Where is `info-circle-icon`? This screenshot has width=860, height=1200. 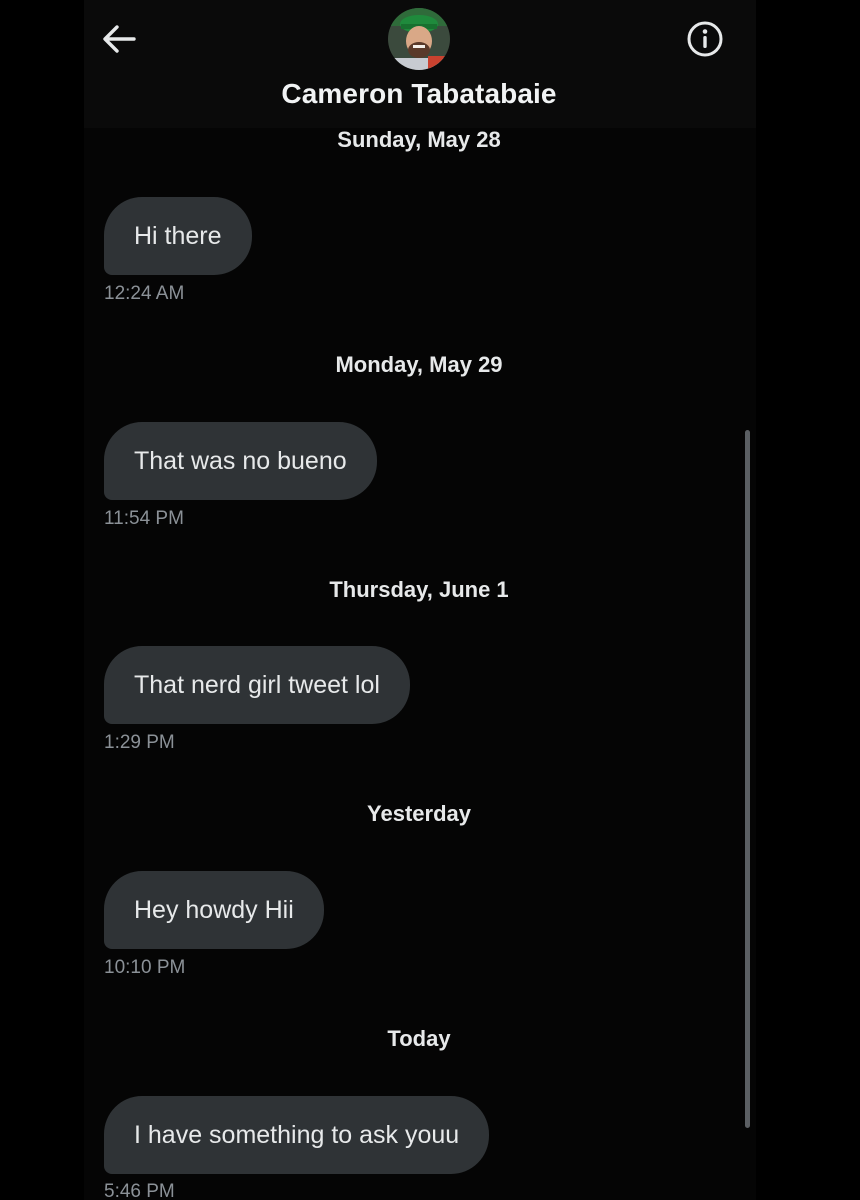 info-circle-icon is located at coordinates (705, 39).